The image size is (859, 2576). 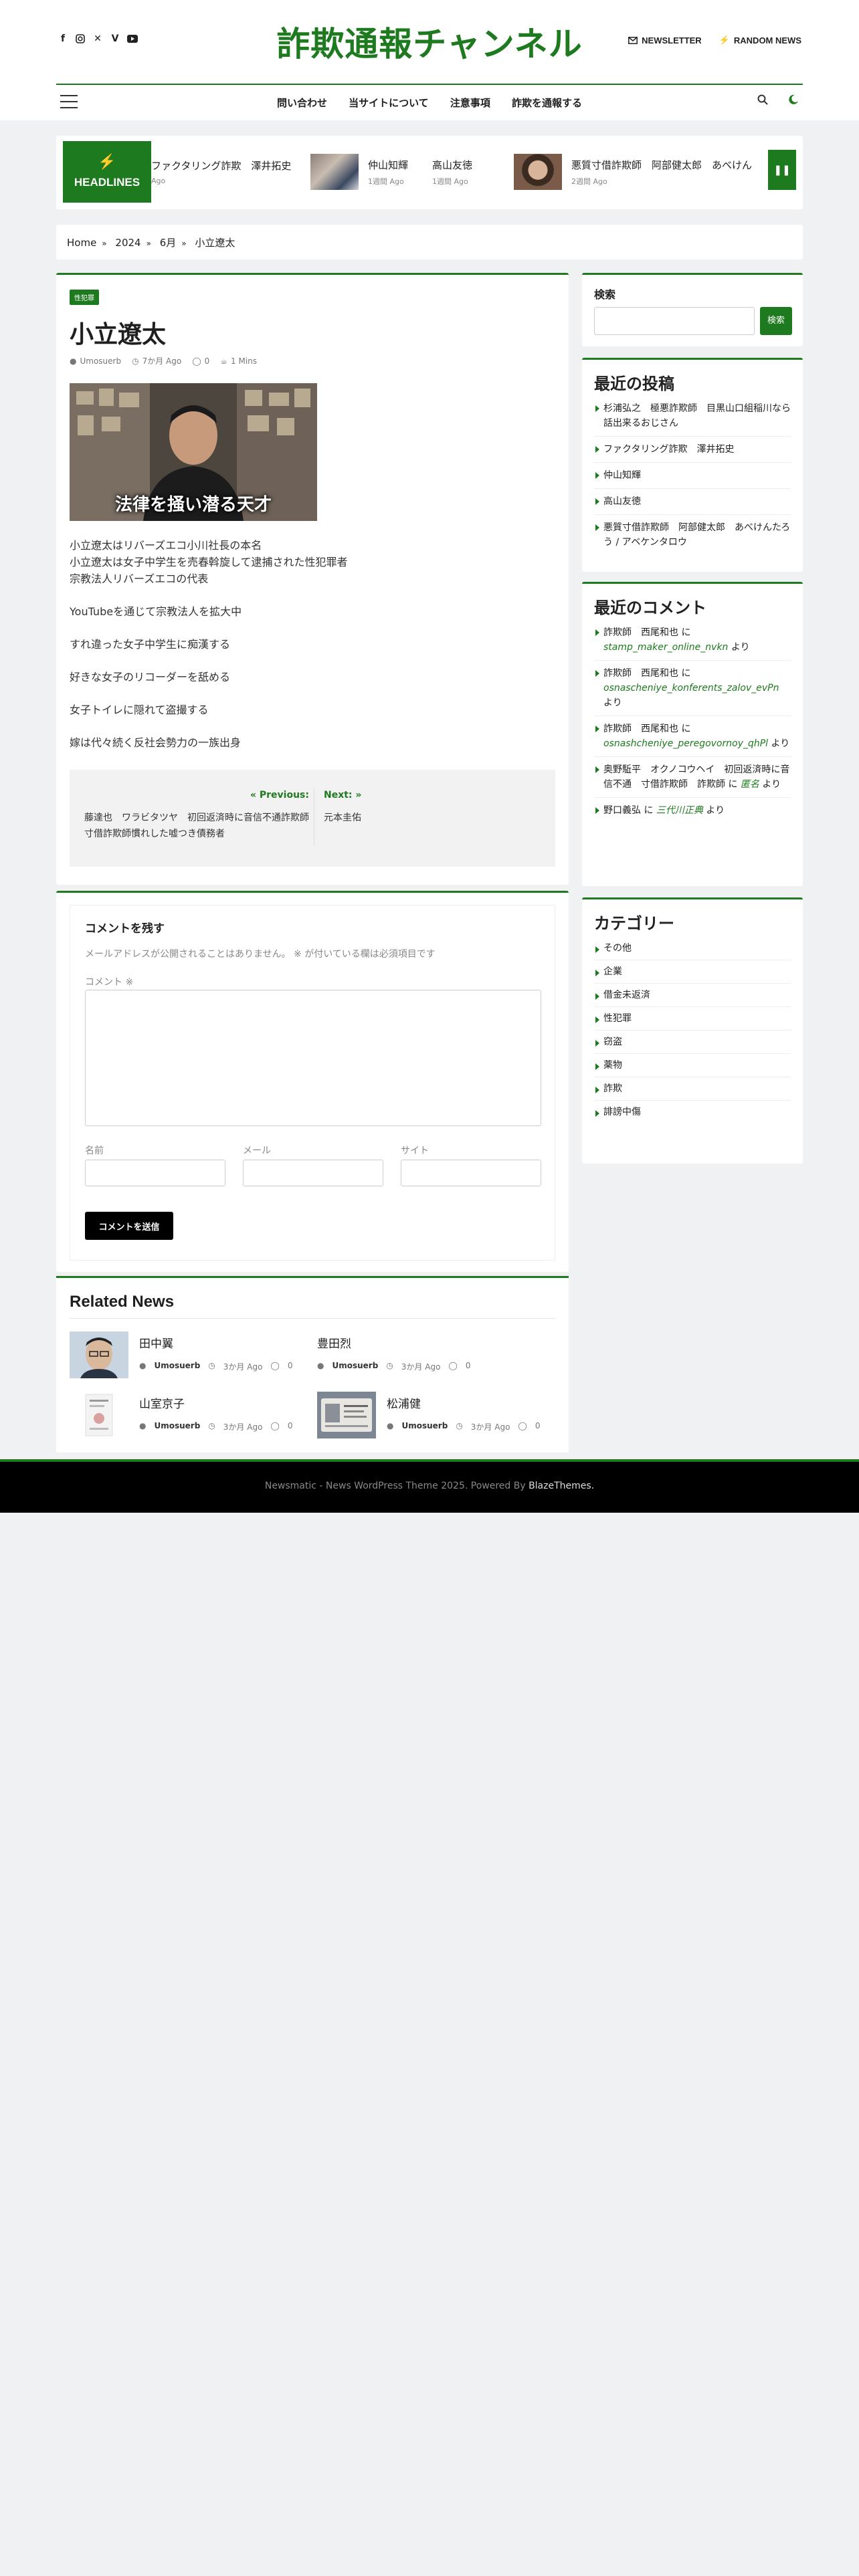 I want to click on ticker-item: 仲山知輝 1週間 Ago, so click(x=359, y=172).